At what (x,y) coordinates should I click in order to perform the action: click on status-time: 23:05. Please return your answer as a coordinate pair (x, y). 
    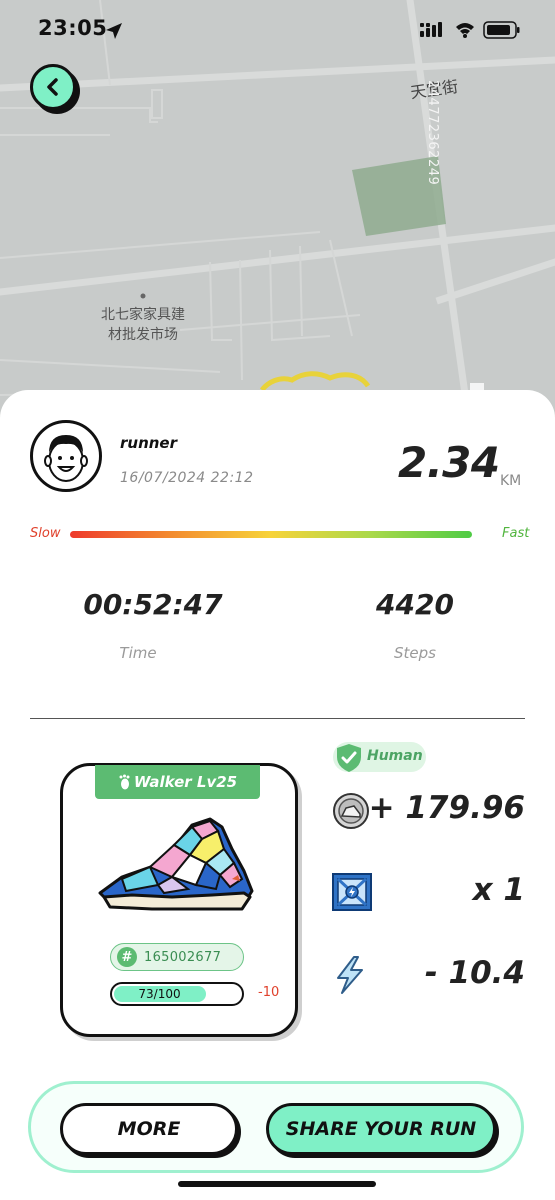
    Looking at the image, I should click on (73, 28).